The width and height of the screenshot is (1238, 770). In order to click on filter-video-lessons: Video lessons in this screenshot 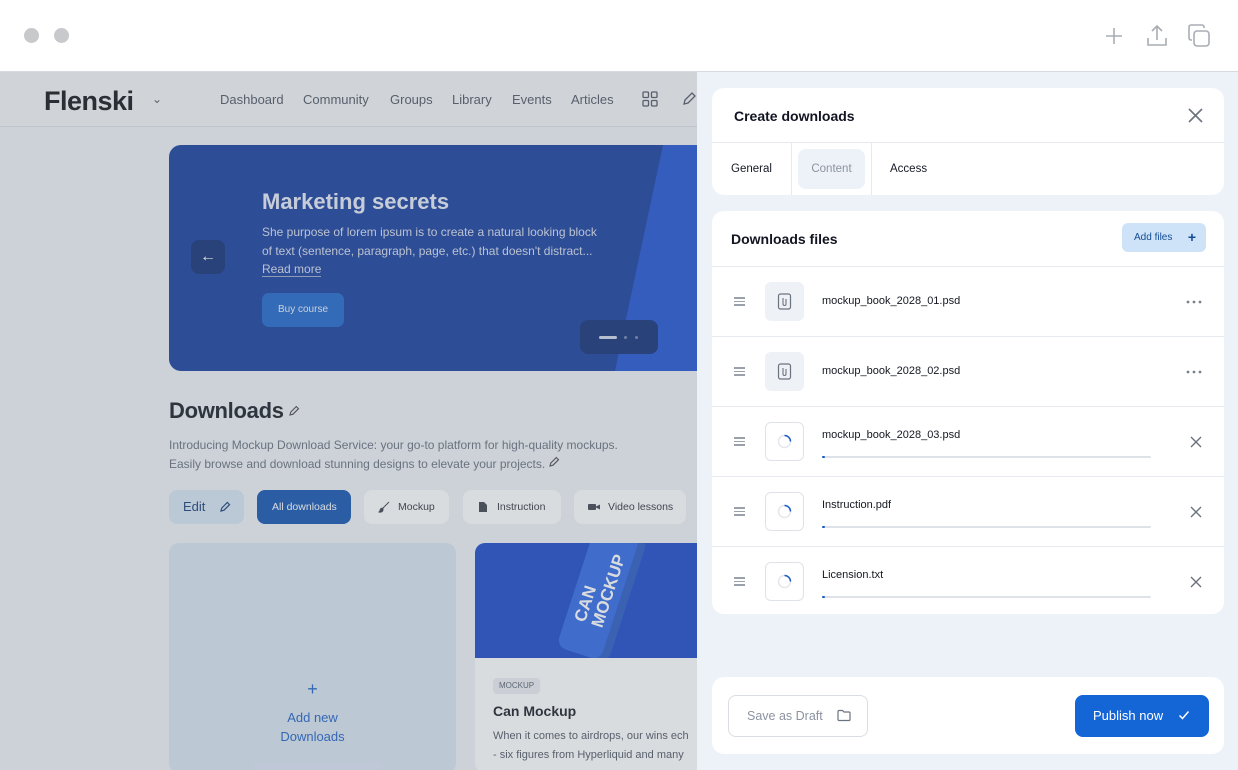, I will do `click(630, 507)`.